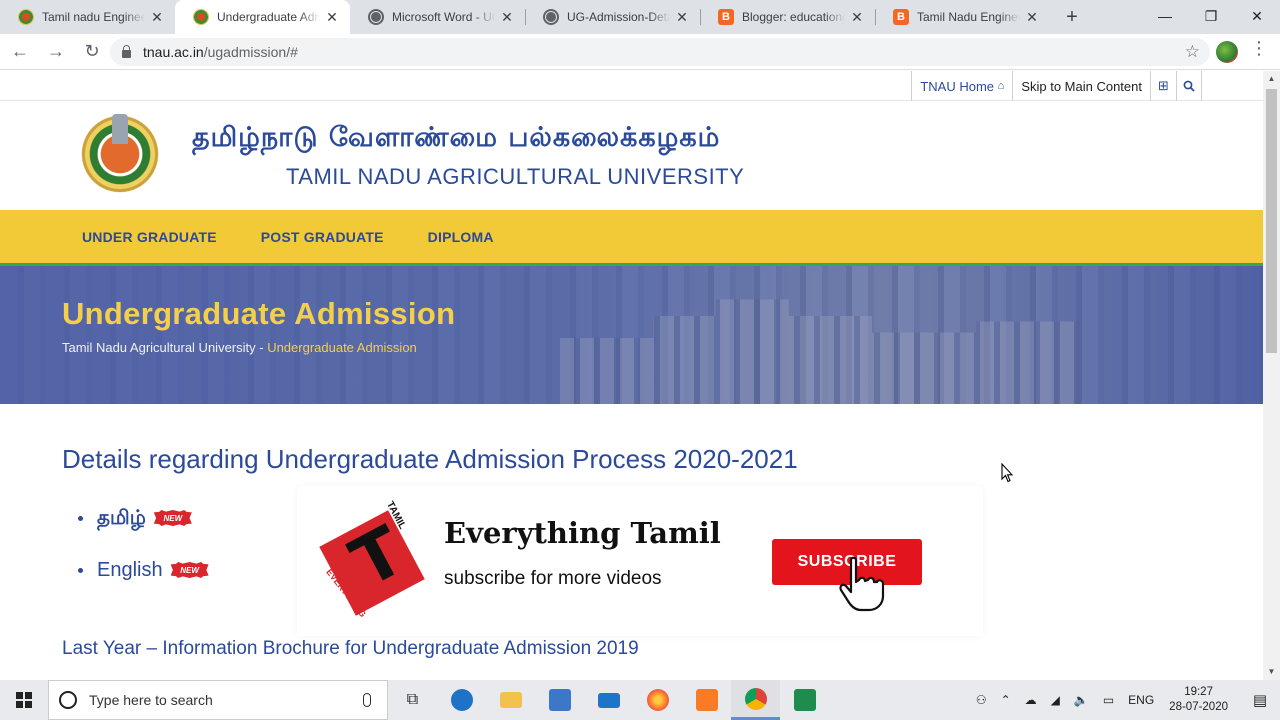 The image size is (1280, 720). Describe the element at coordinates (981, 700) in the screenshot. I see `people-icon: ⚇` at that location.